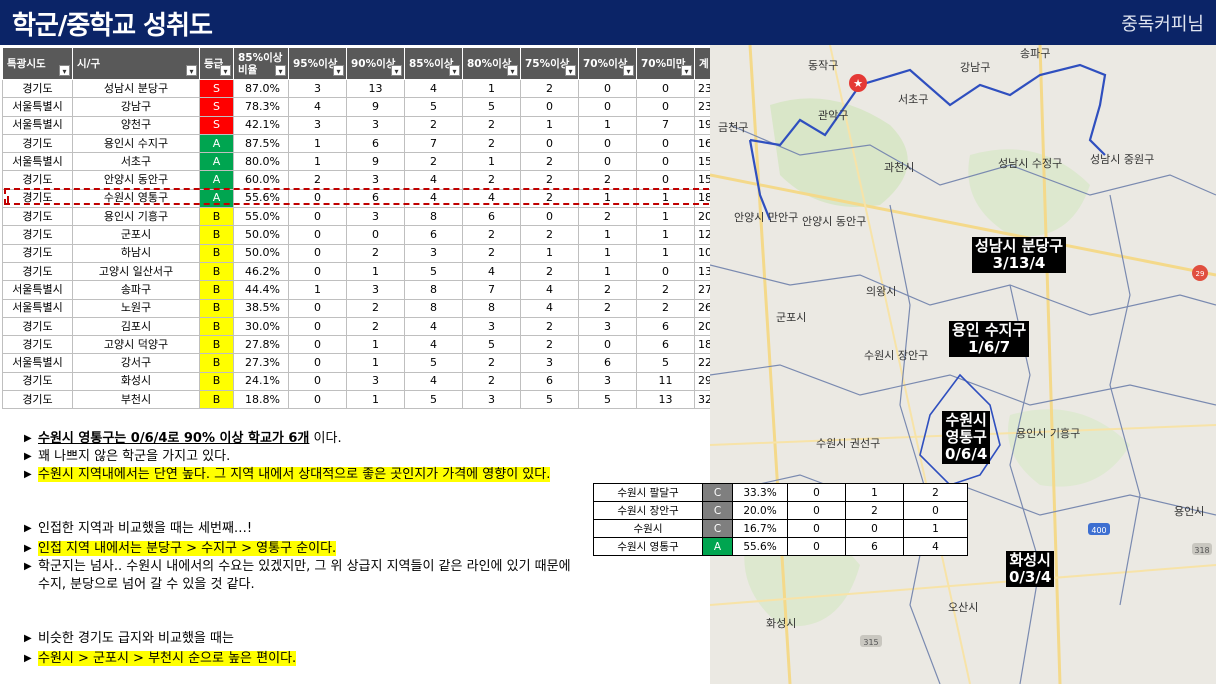 Image resolution: width=1216 pixels, height=684 pixels. I want to click on district-cell: 용인시 수지구, so click(136, 143).